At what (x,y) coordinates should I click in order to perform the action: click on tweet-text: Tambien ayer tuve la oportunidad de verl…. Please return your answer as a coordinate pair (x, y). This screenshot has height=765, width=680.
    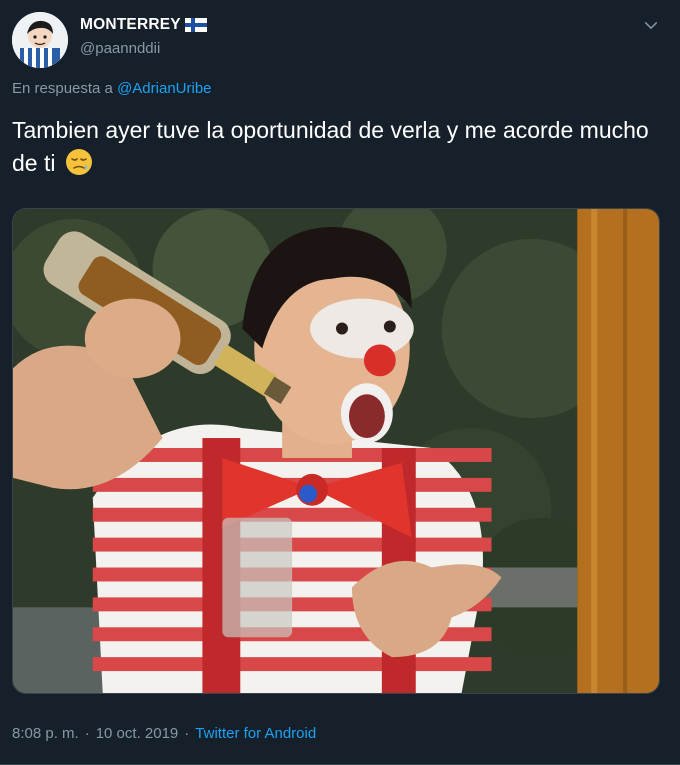
    Looking at the image, I should click on (337, 147).